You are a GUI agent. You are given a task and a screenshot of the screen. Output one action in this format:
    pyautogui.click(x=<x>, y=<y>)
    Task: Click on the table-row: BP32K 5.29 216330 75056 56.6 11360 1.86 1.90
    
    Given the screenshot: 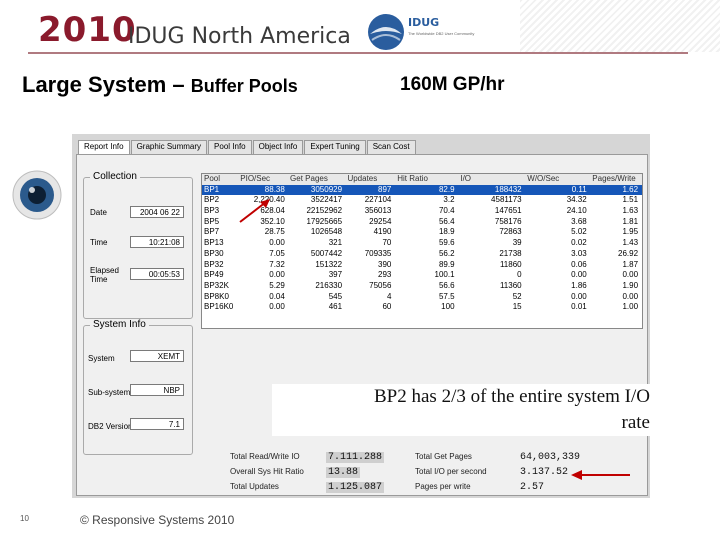 What is the action you would take?
    pyautogui.click(x=422, y=286)
    